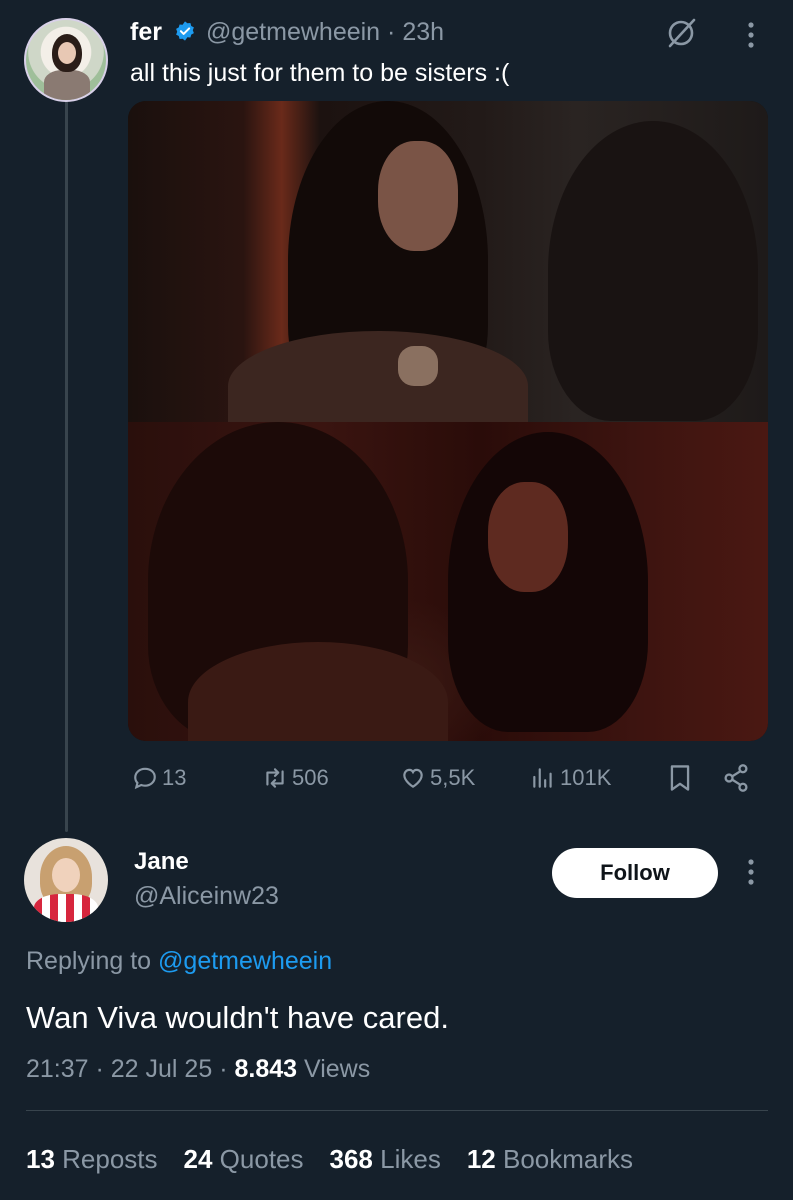 The height and width of the screenshot is (1200, 793). I want to click on tweet-meta: 21:37 · 22 Jul 25 · 8.843 Views, so click(198, 1069).